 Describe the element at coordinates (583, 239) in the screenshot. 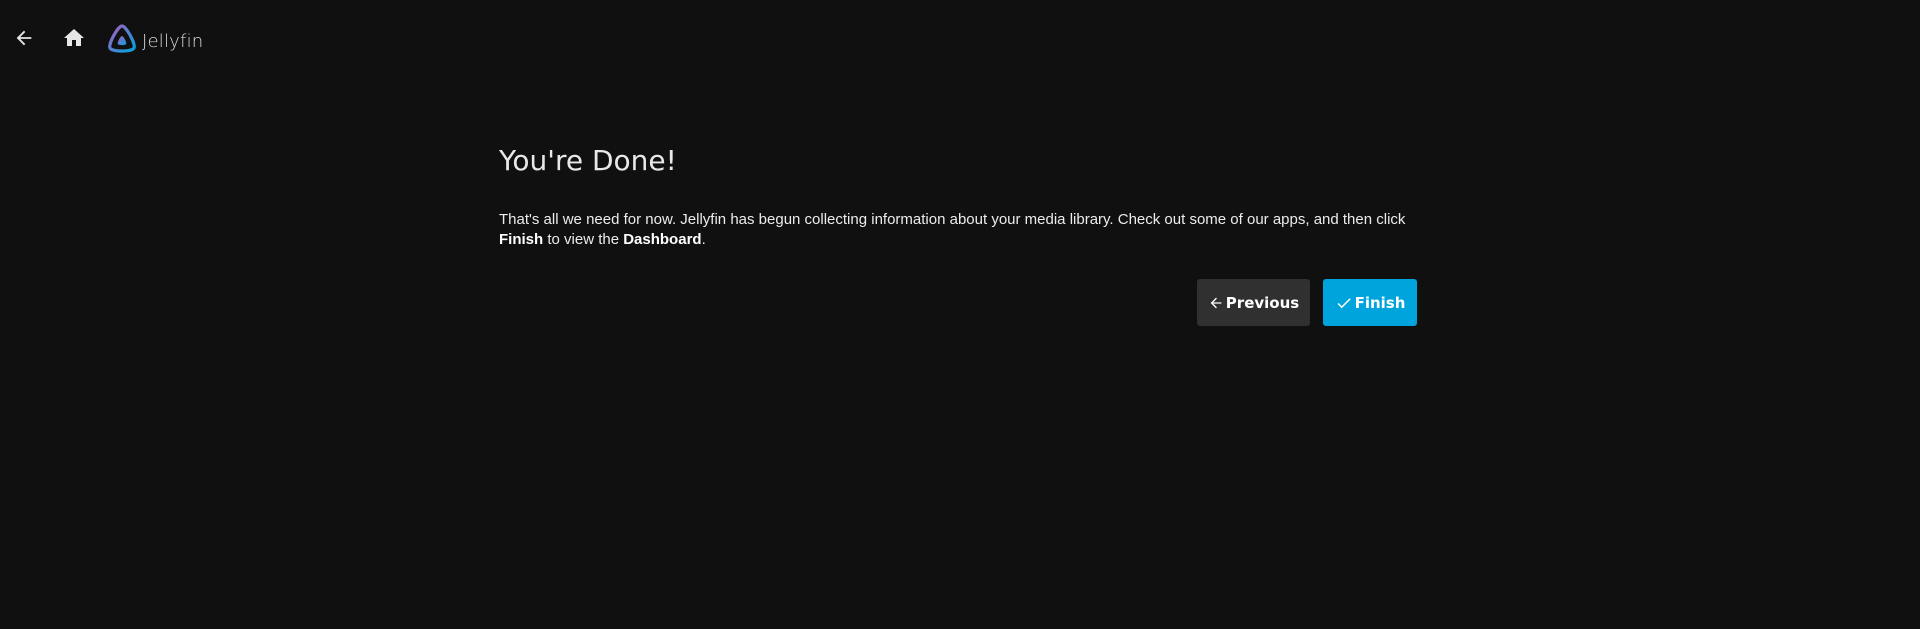

I see `description-text-2: to view the` at that location.